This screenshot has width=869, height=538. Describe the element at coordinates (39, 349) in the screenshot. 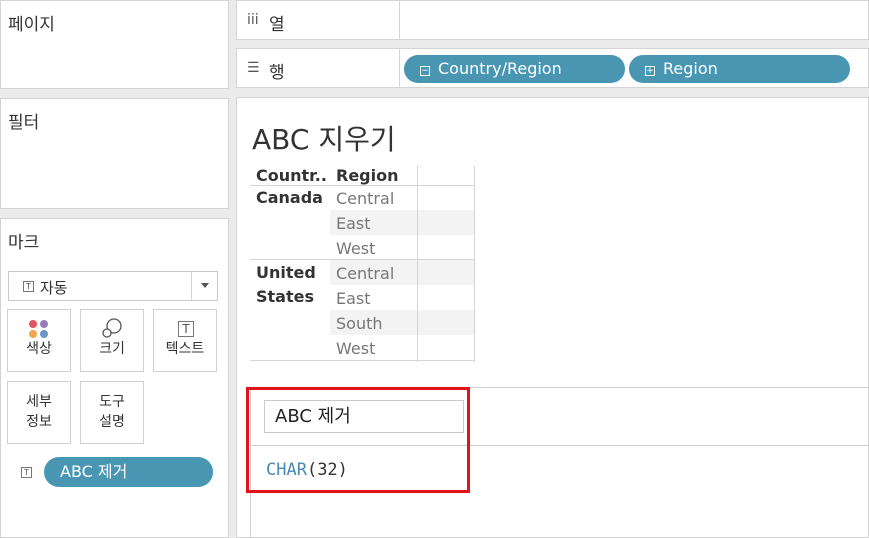

I see `color-card-label: 색상` at that location.